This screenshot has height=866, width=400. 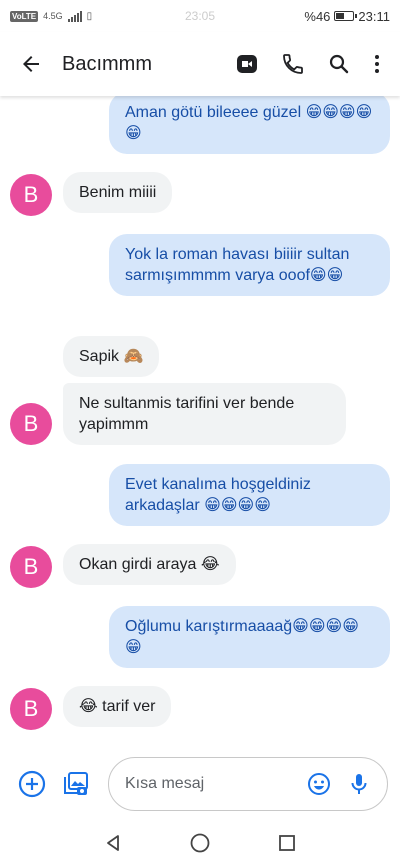 I want to click on video-call-button, so click(x=247, y=64).